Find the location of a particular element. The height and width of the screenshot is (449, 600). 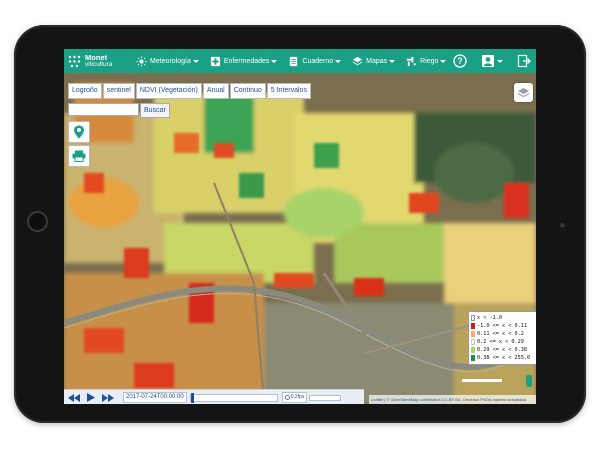

current-time-display: 2017-07-24T00:00:00 is located at coordinates (155, 397).